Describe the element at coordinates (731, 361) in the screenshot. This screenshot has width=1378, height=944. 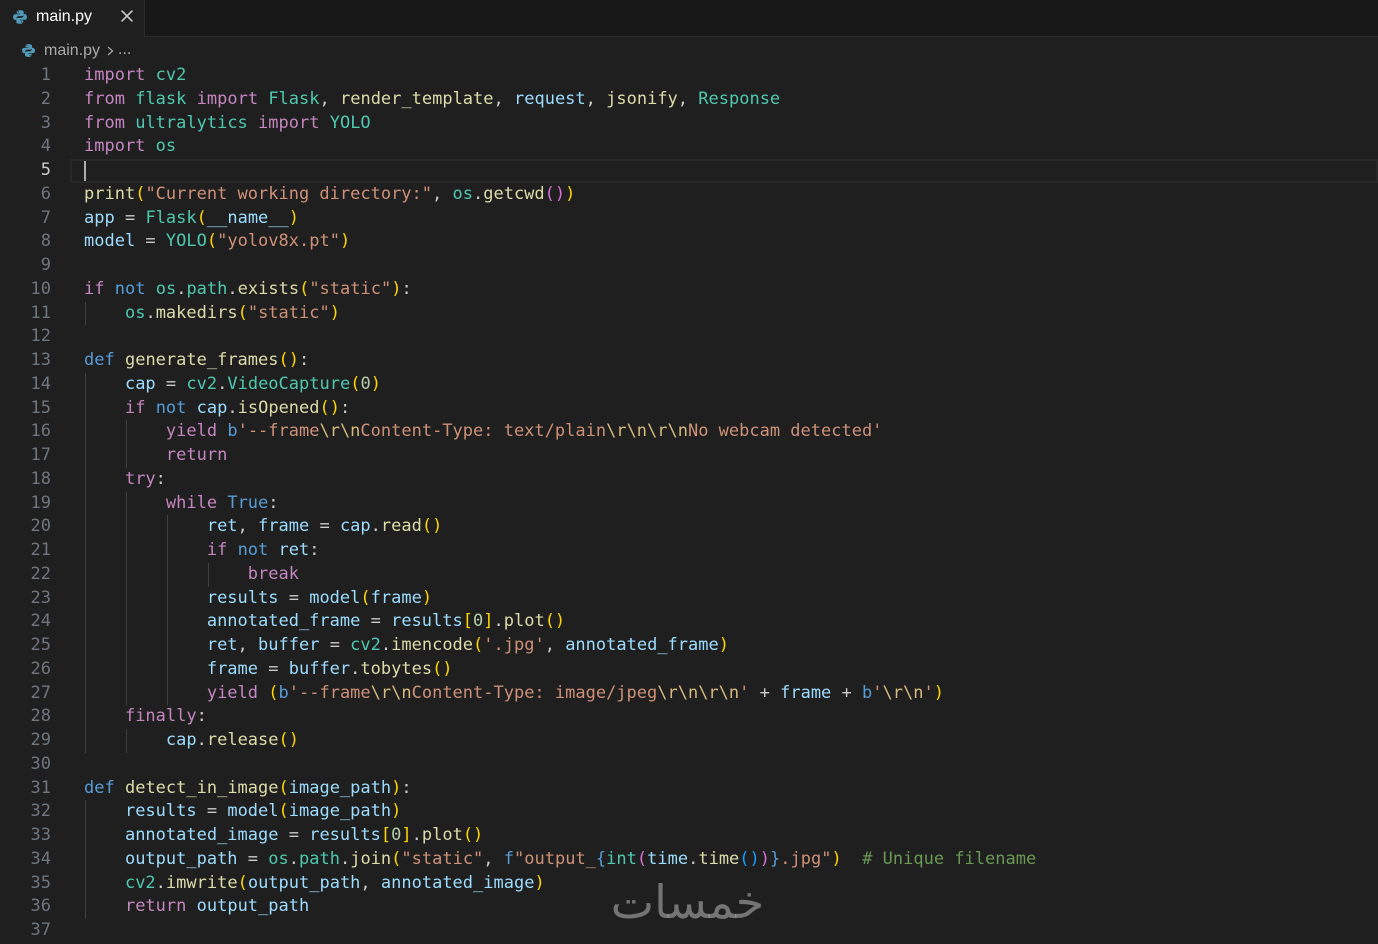
I see `code-line: def generate_frames():` at that location.